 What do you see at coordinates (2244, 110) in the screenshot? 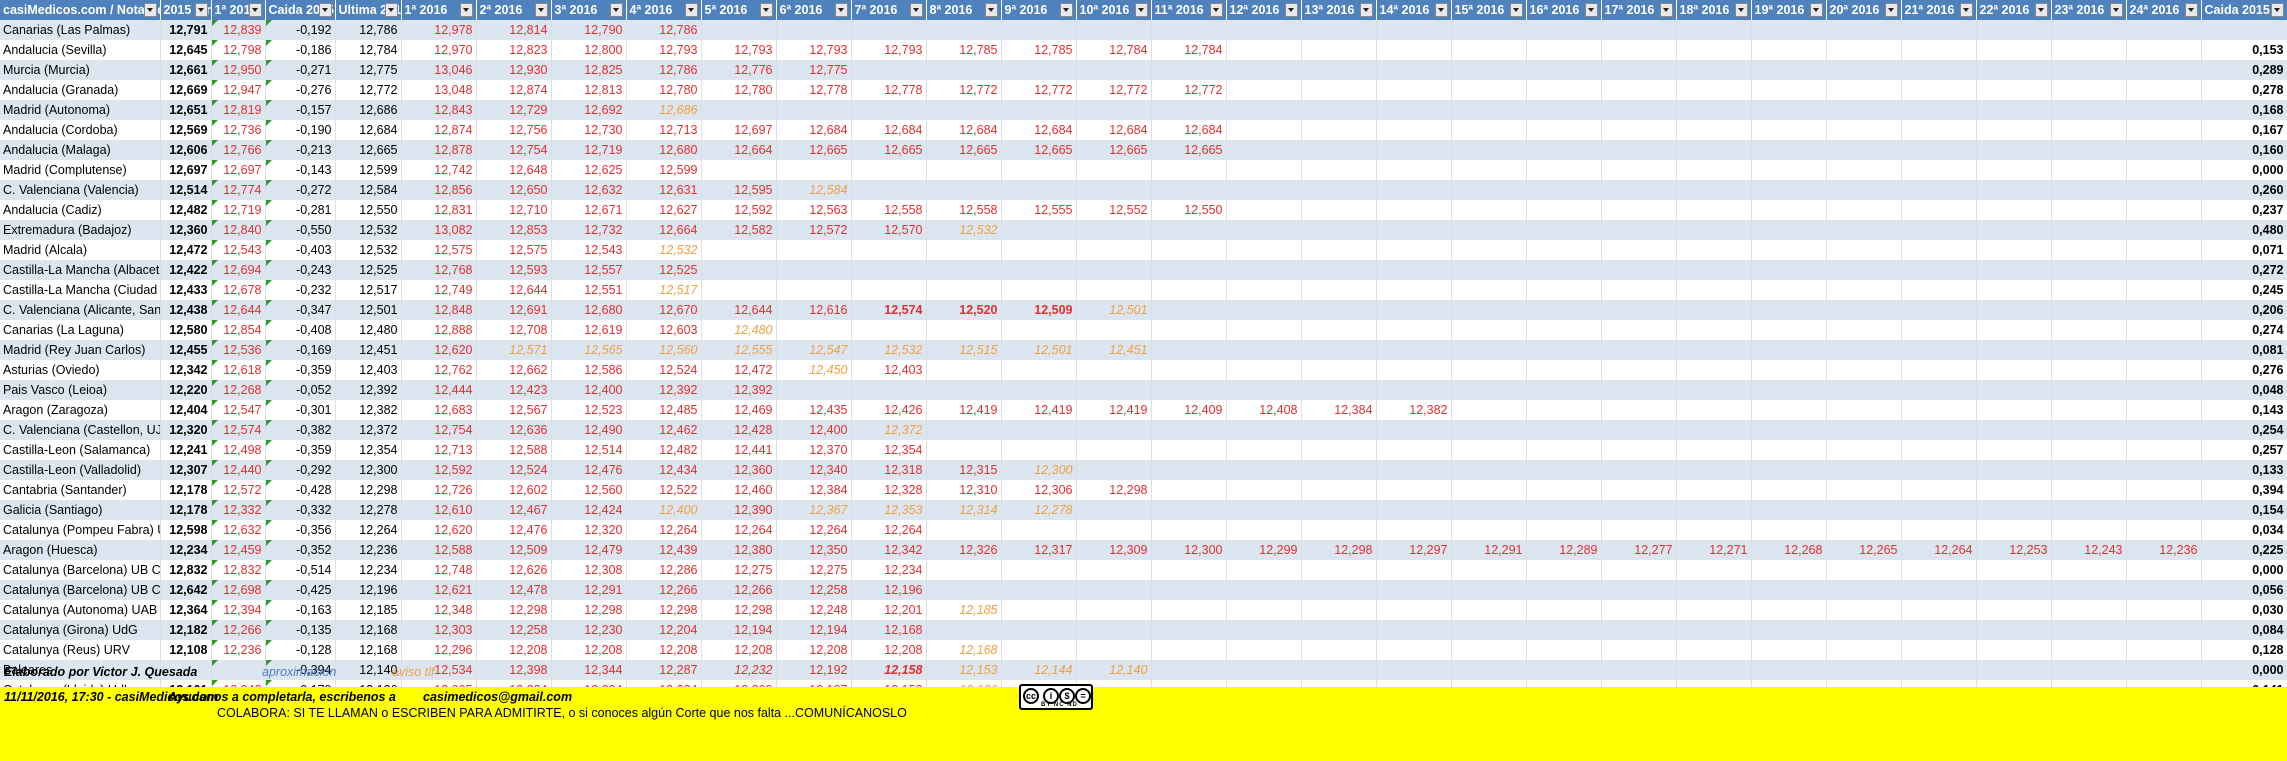
I see `drop-total-cell: 0,168` at bounding box center [2244, 110].